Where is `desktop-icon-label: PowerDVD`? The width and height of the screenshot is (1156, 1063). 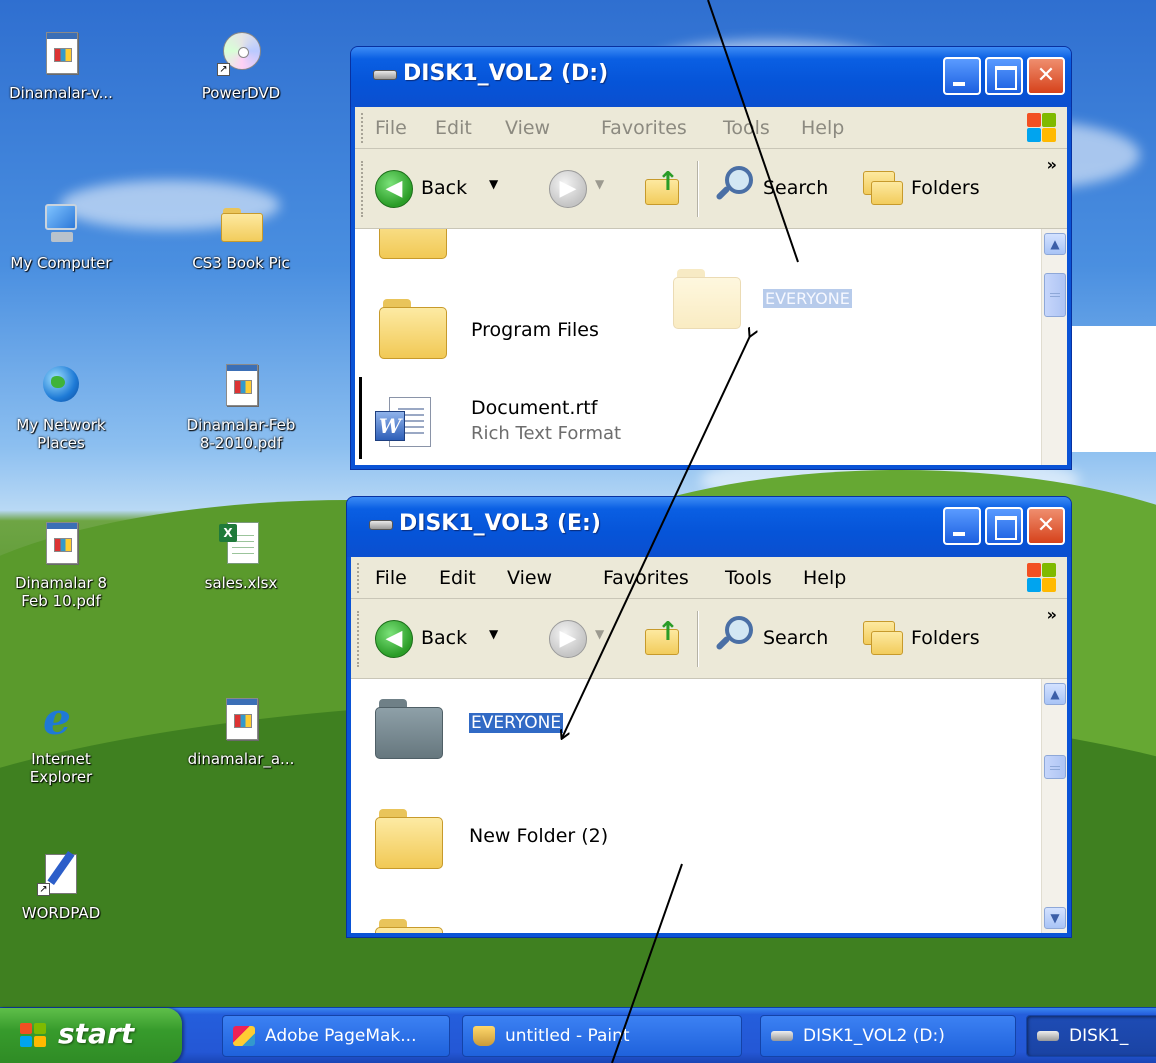 desktop-icon-label: PowerDVD is located at coordinates (241, 93).